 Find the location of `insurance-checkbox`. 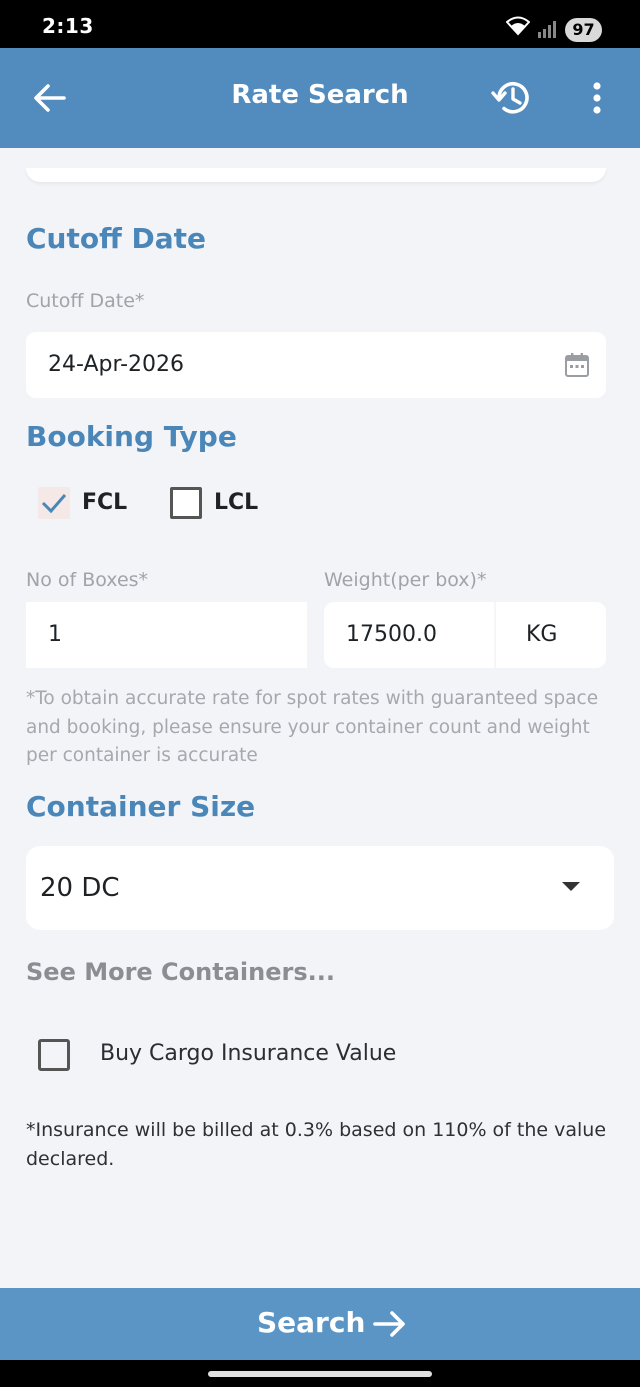

insurance-checkbox is located at coordinates (54, 1055).